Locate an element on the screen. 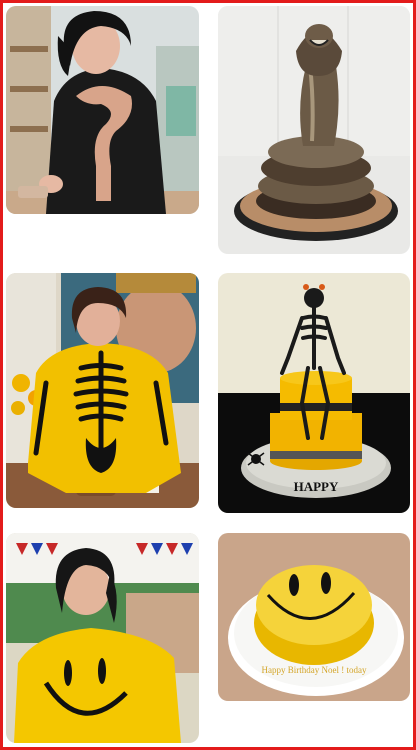 This screenshot has width=416, height=750. photo-person-skeleton-suit is located at coordinates (102, 390).